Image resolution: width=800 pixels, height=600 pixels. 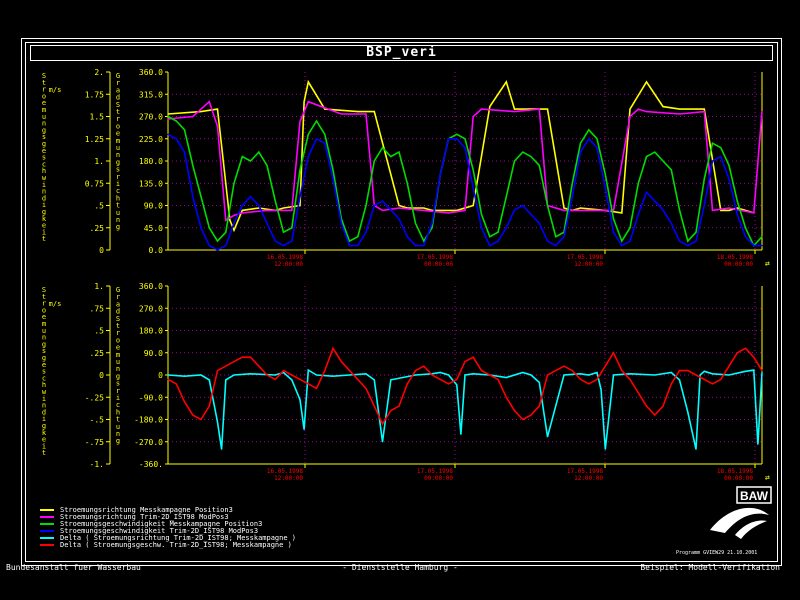 What do you see at coordinates (101, 250) in the screenshot?
I see `left-tick-label: 0` at bounding box center [101, 250].